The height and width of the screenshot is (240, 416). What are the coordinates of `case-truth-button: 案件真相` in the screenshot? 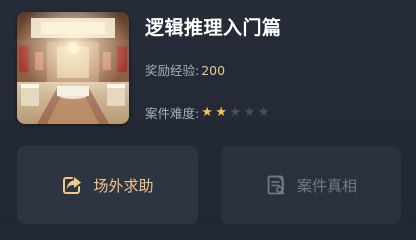 It's located at (311, 185).